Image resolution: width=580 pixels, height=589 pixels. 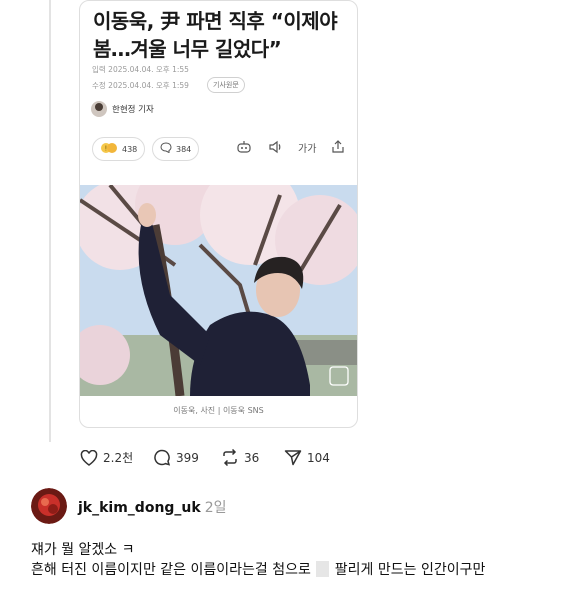 What do you see at coordinates (89, 457) in the screenshot?
I see `heart-icon` at bounding box center [89, 457].